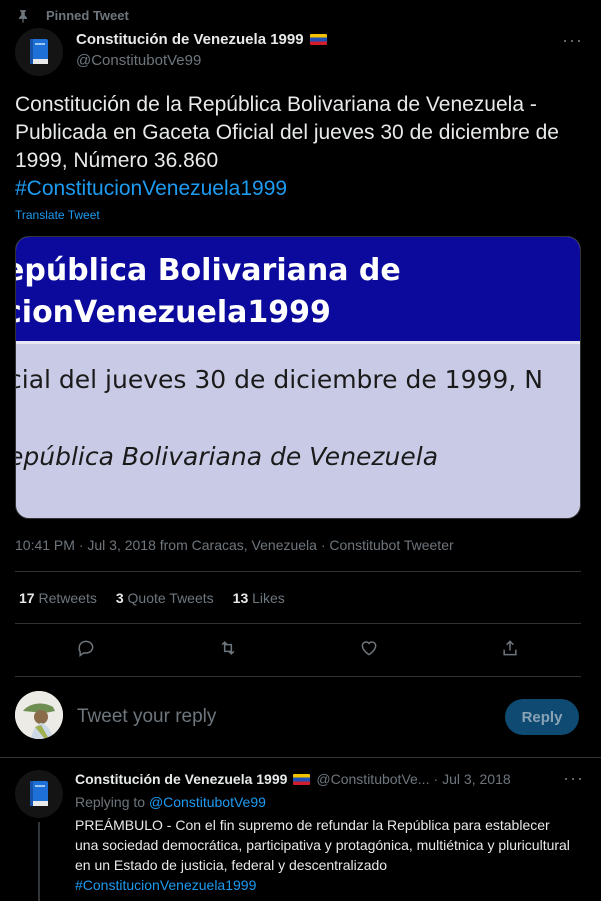  Describe the element at coordinates (259, 598) in the screenshot. I see `likes-stat: 13 Likes` at that location.